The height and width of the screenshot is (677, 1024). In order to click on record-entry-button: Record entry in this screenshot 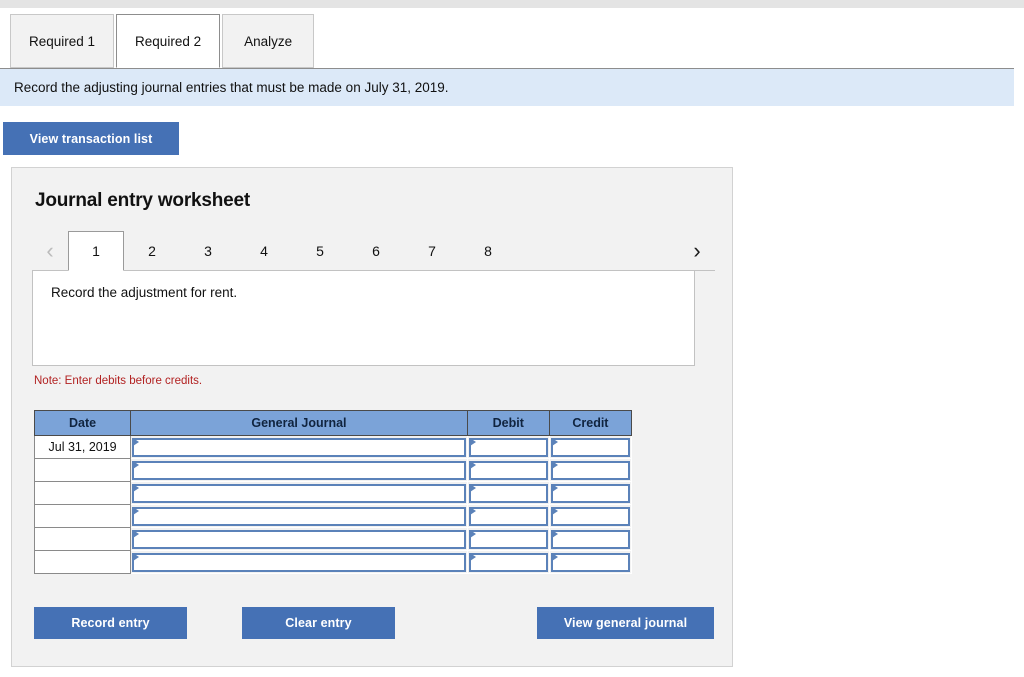, I will do `click(110, 623)`.